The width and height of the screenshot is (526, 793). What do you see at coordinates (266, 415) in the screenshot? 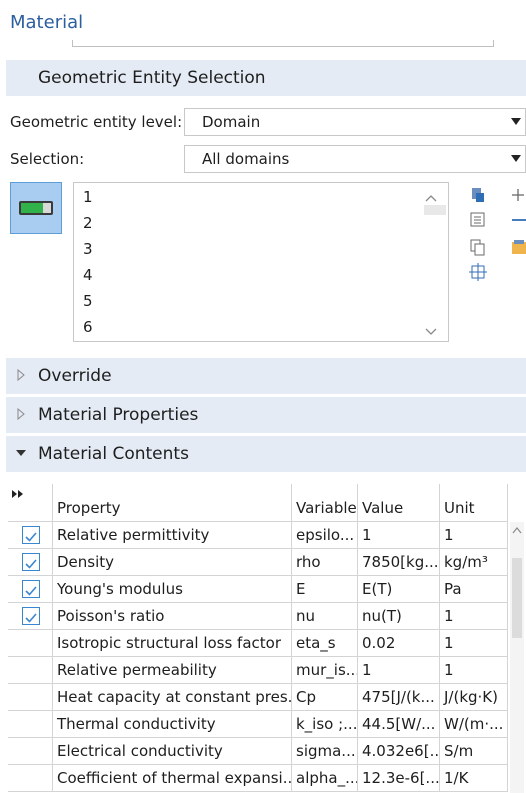
I see `section-material-properties: Material Properties` at bounding box center [266, 415].